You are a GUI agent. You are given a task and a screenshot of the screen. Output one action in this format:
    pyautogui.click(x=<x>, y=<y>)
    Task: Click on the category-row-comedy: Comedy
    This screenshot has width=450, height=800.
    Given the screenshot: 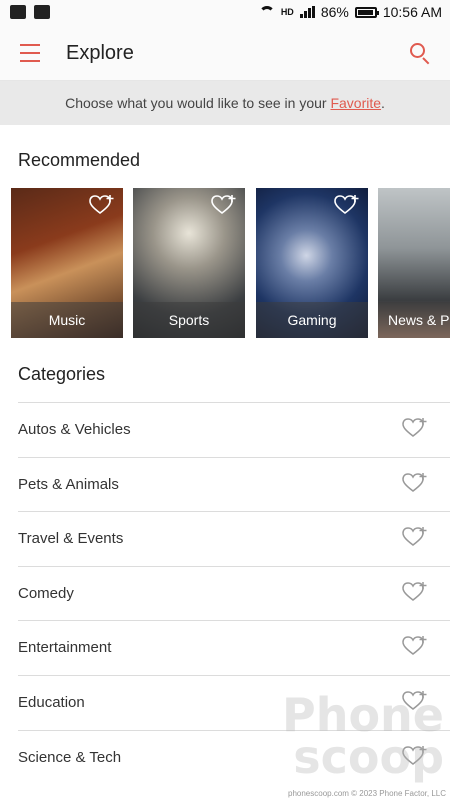 What is the action you would take?
    pyautogui.click(x=234, y=593)
    